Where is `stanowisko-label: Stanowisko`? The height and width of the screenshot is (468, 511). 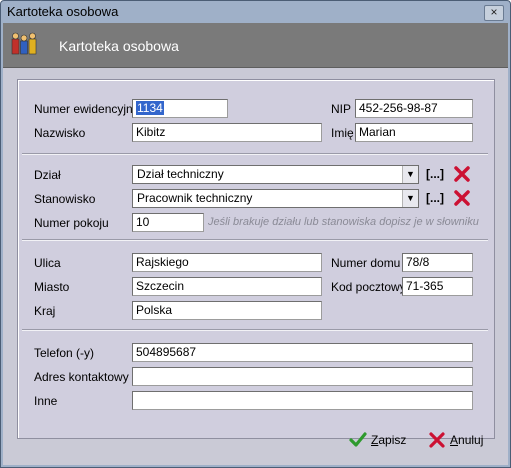
stanowisko-label: Stanowisko is located at coordinates (65, 199).